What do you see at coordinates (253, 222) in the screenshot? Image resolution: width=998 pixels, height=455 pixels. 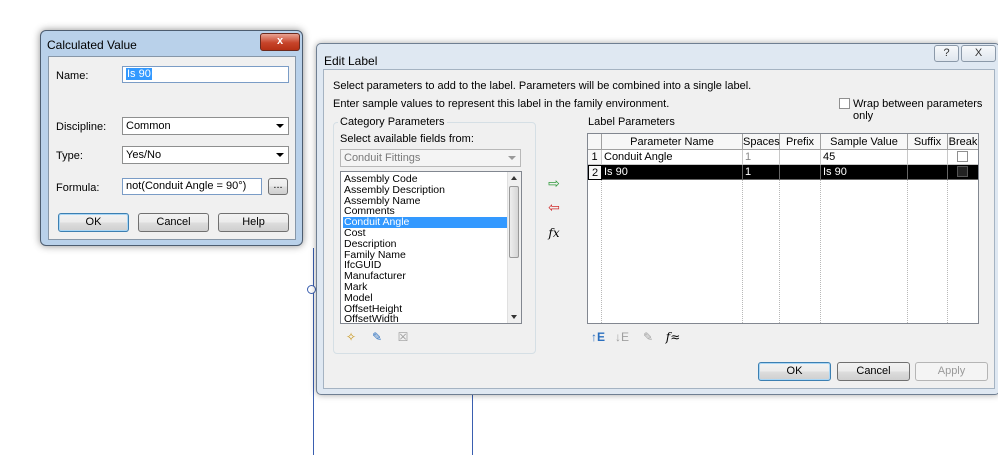 I see `help-button: Help` at bounding box center [253, 222].